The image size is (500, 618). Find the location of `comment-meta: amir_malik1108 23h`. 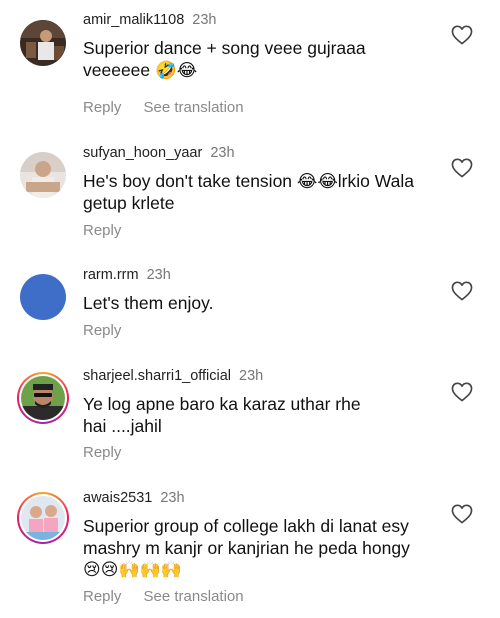

comment-meta: amir_malik1108 23h is located at coordinates (149, 20).